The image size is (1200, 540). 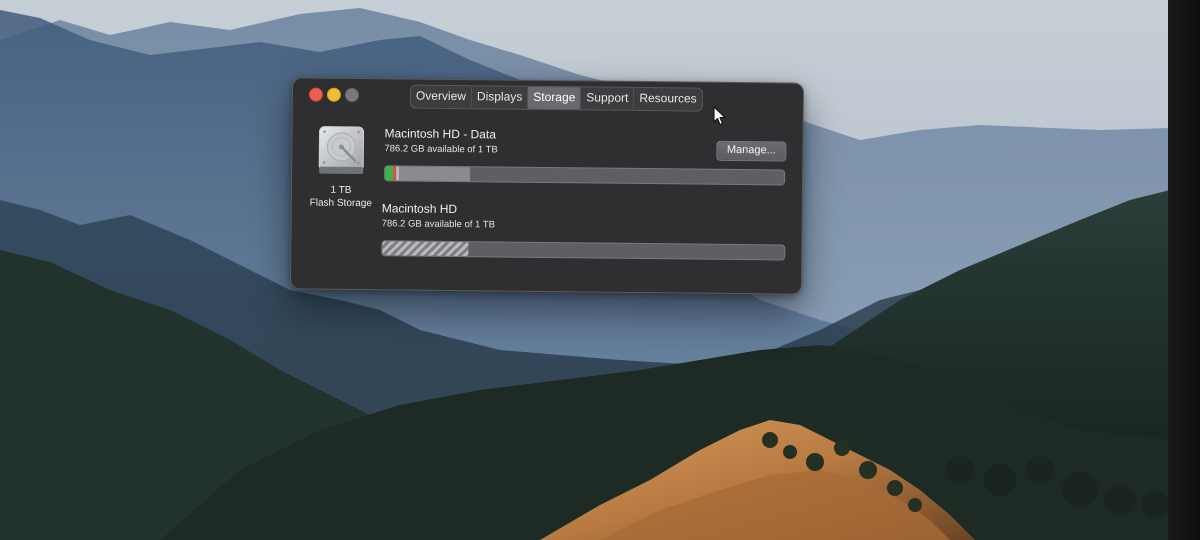 What do you see at coordinates (440, 134) in the screenshot?
I see `volume-name-data: Macintosh HD - Data` at bounding box center [440, 134].